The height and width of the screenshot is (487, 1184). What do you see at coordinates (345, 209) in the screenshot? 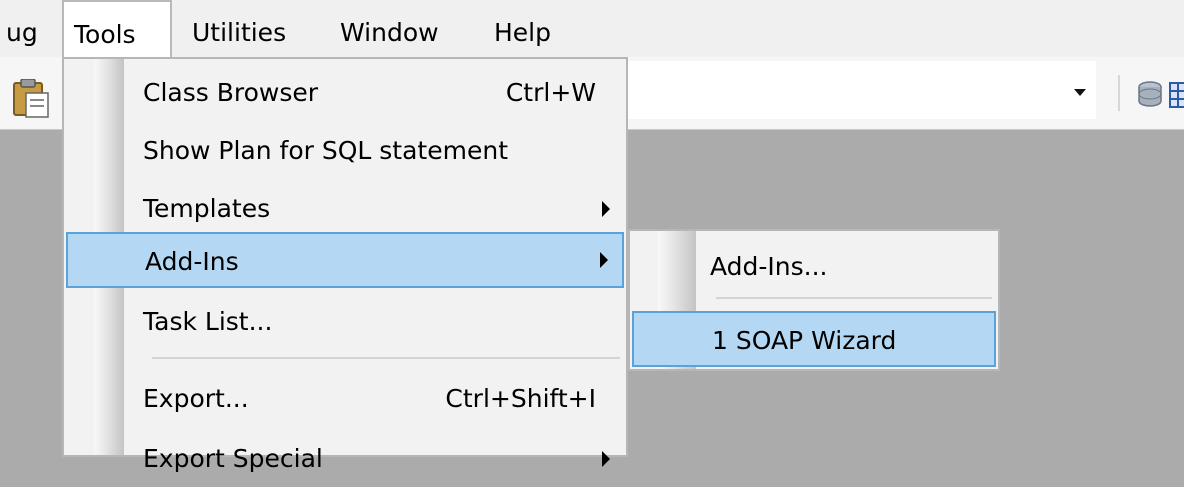
I see `menu-item-templates: Templates` at bounding box center [345, 209].